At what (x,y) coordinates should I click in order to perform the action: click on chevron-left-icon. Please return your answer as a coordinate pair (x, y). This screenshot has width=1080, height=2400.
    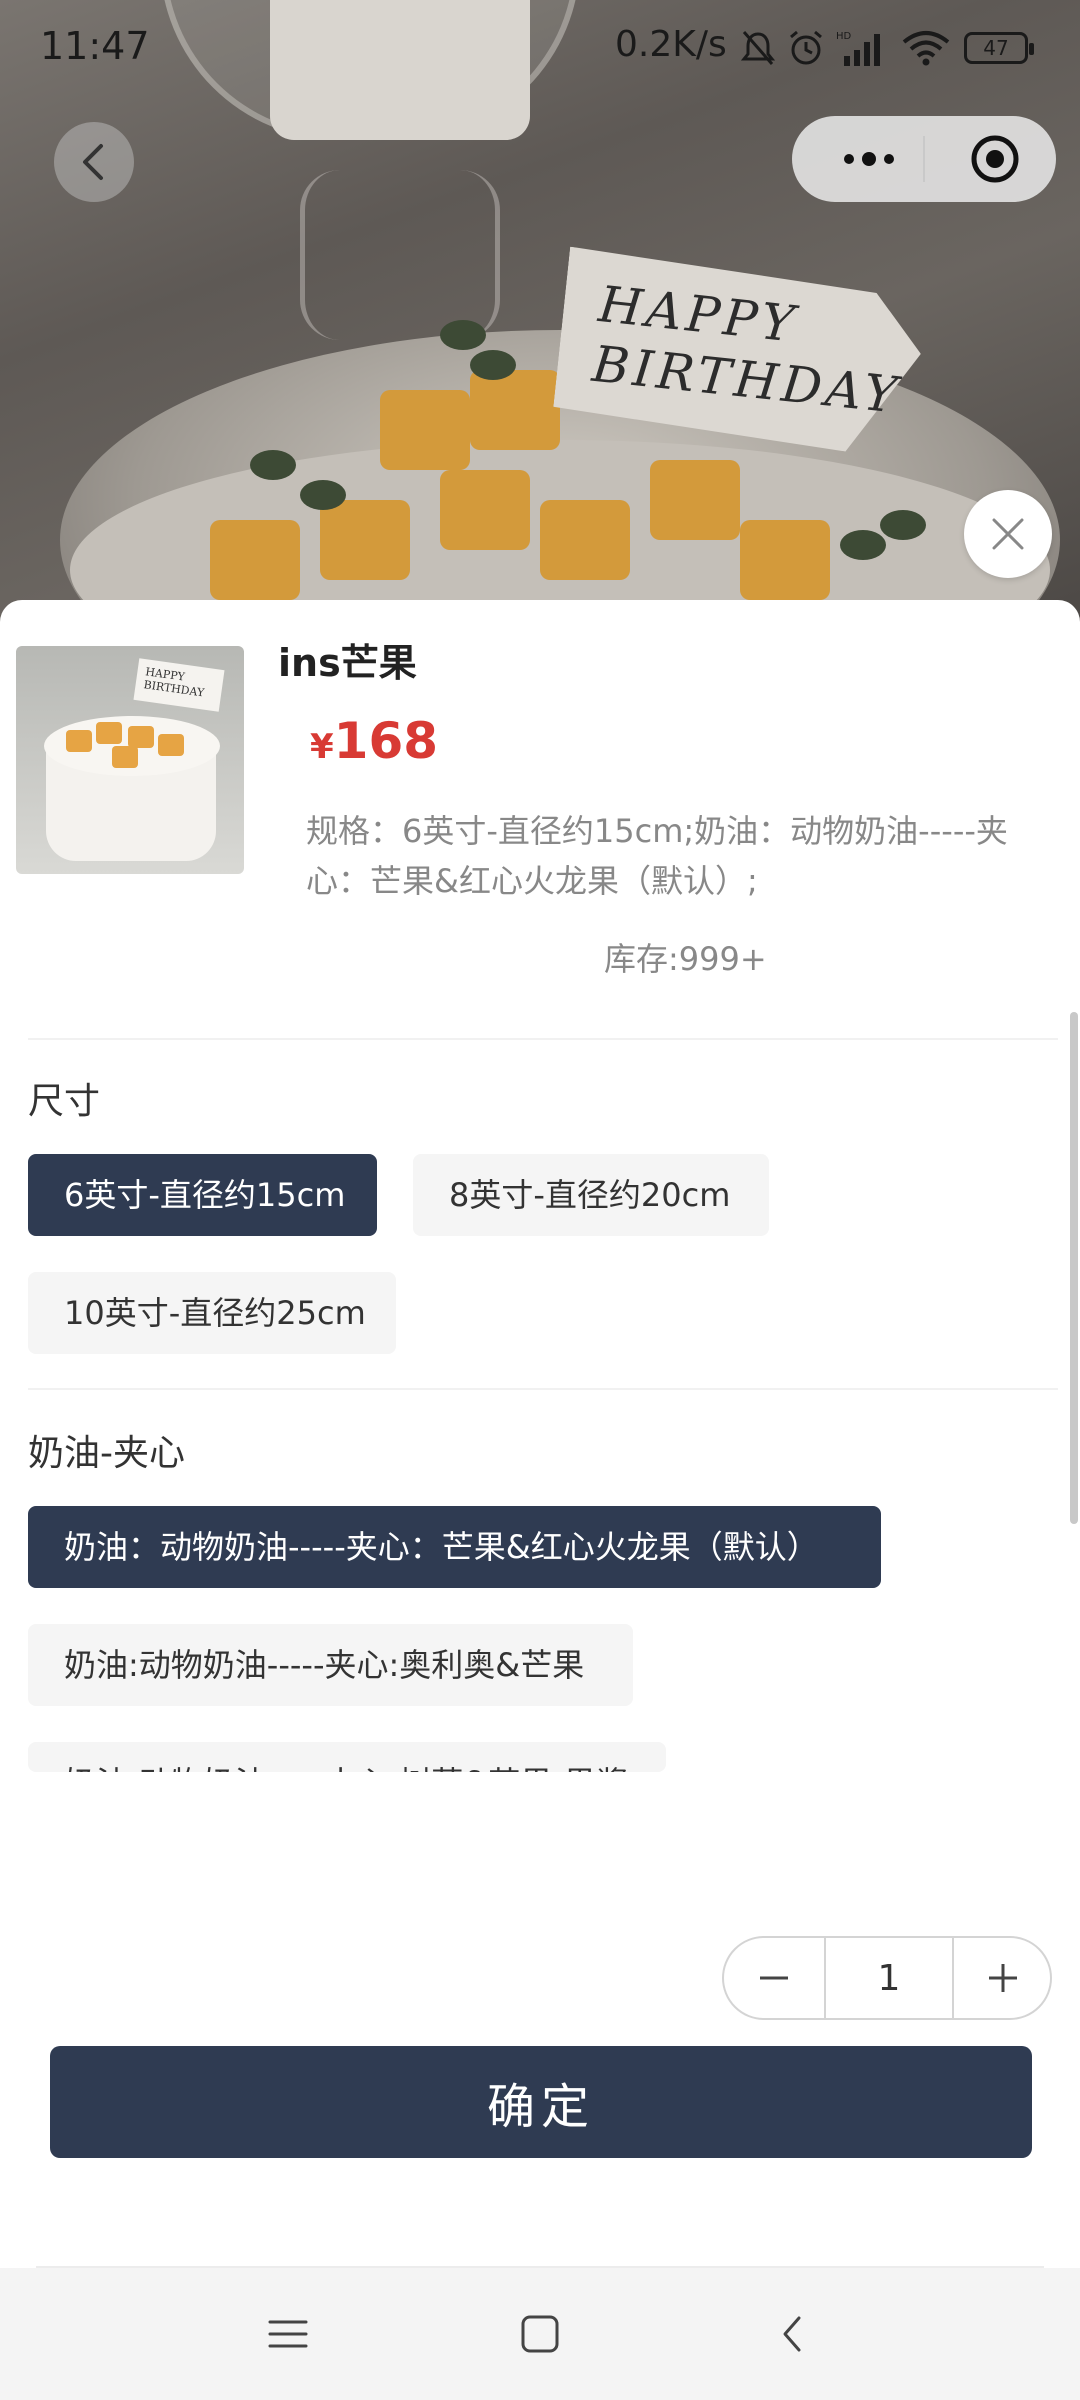
    Looking at the image, I should click on (93, 162).